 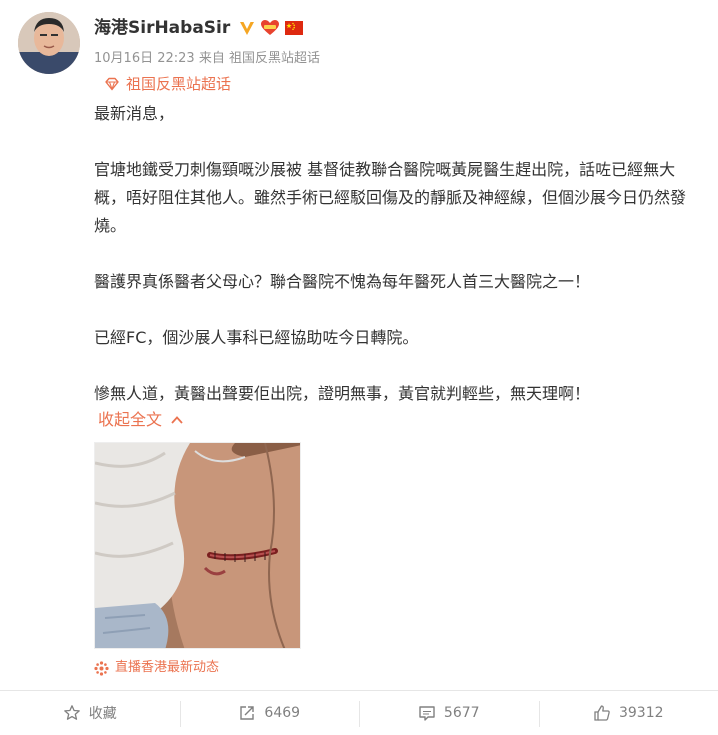 I want to click on author-row: 海港SirHabaSir, so click(x=199, y=28).